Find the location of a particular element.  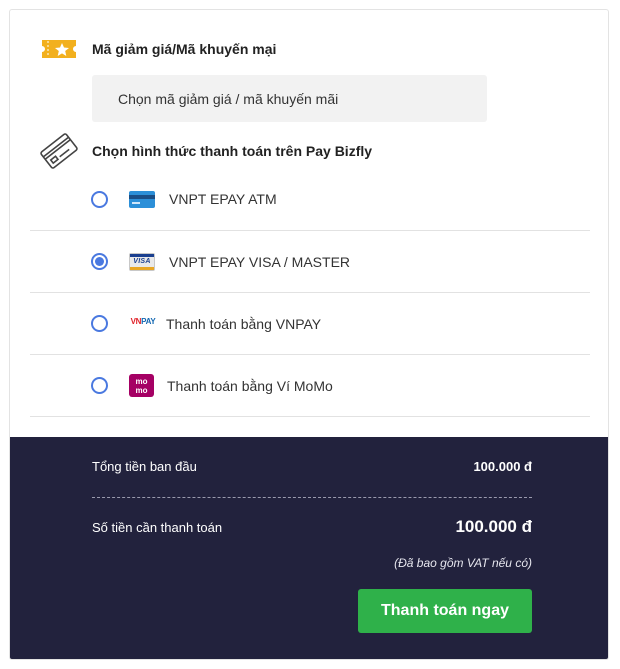

amount-due-row: Số tiền cần thanh toán 100.000 đ is located at coordinates (312, 527).